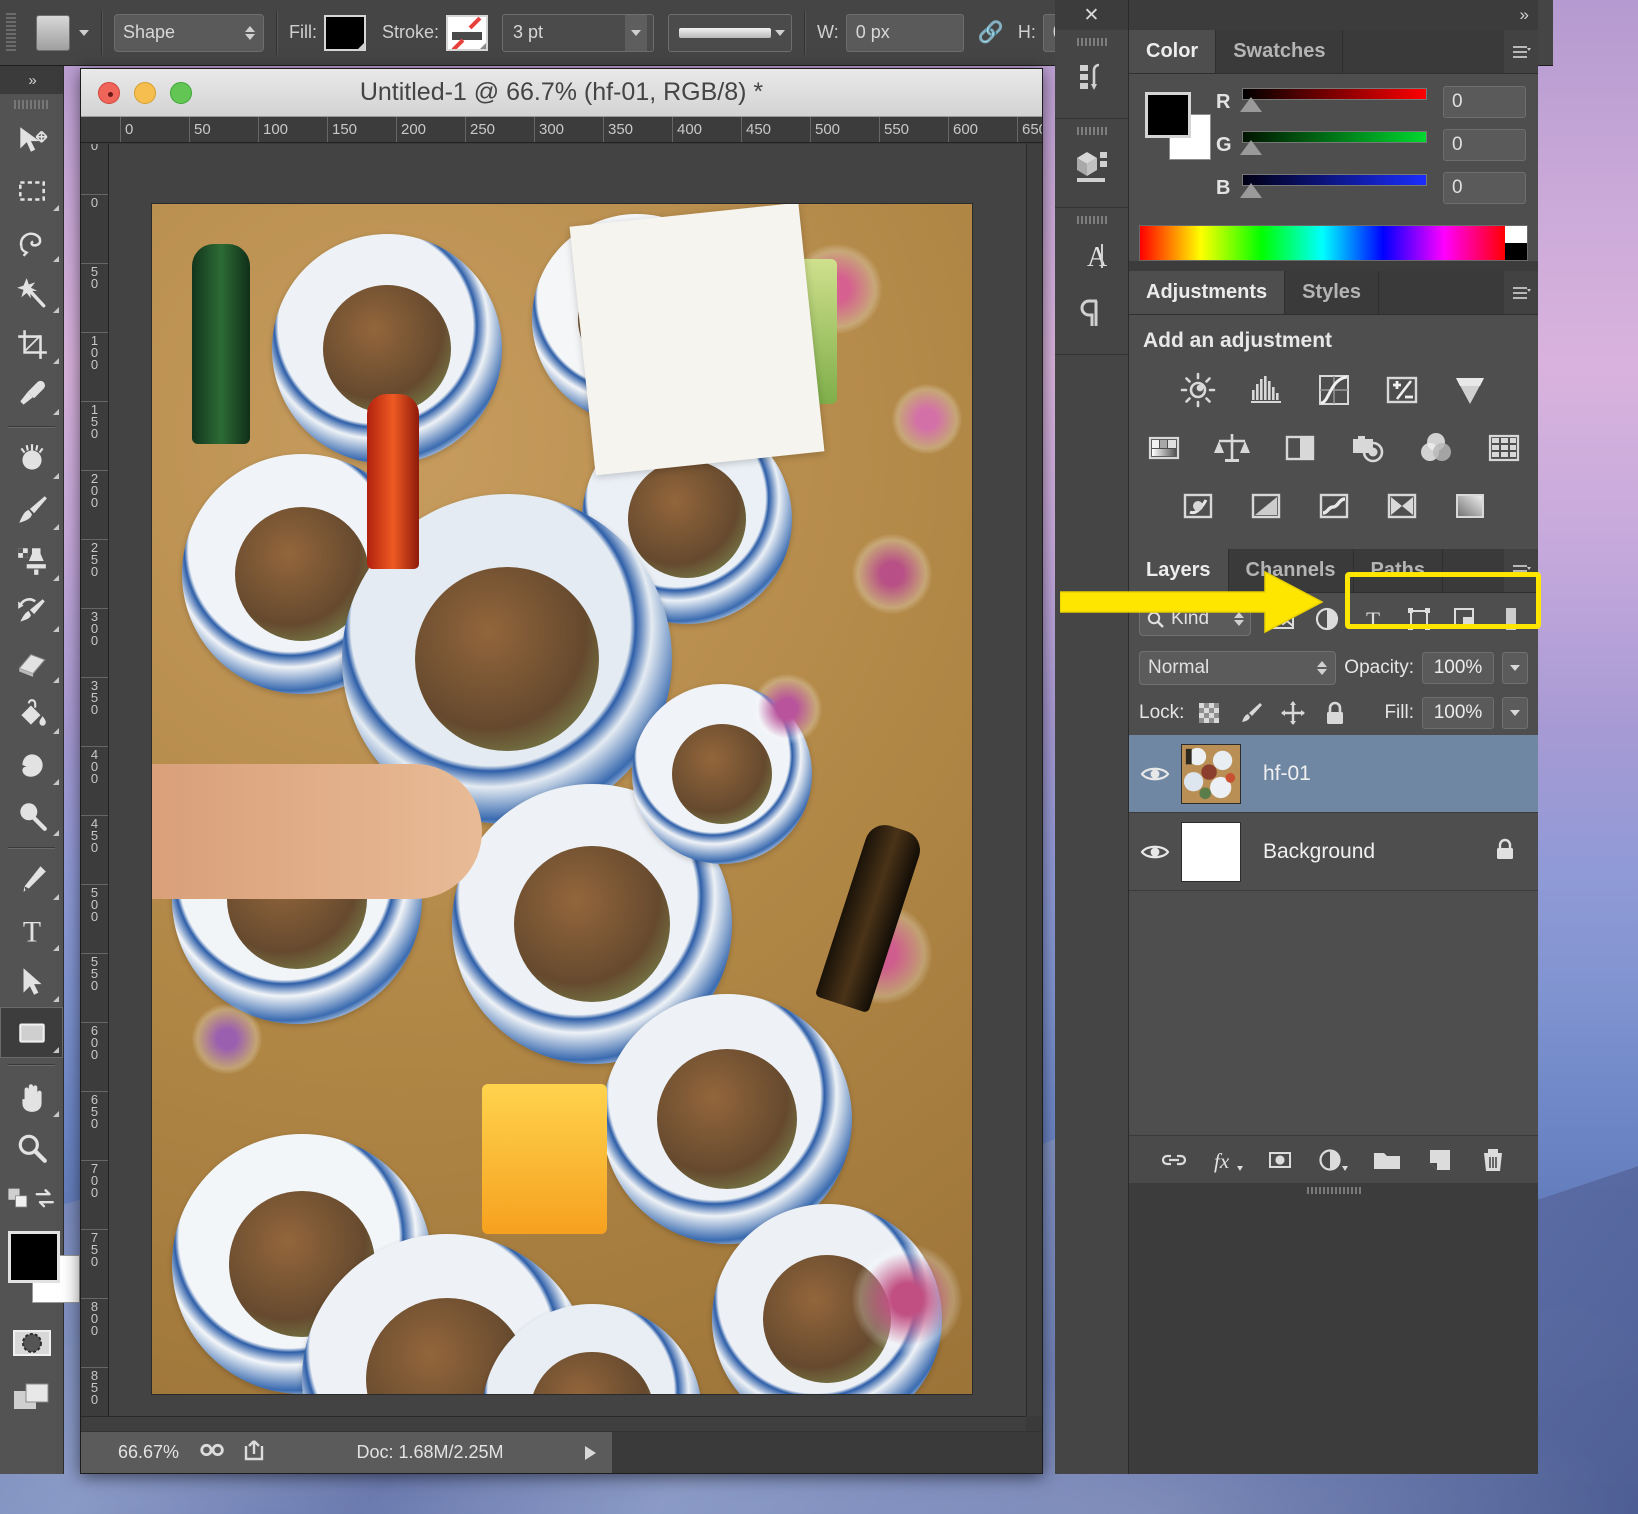 This screenshot has height=1514, width=1638. I want to click on blend-mode-select: Normal, so click(1238, 668).